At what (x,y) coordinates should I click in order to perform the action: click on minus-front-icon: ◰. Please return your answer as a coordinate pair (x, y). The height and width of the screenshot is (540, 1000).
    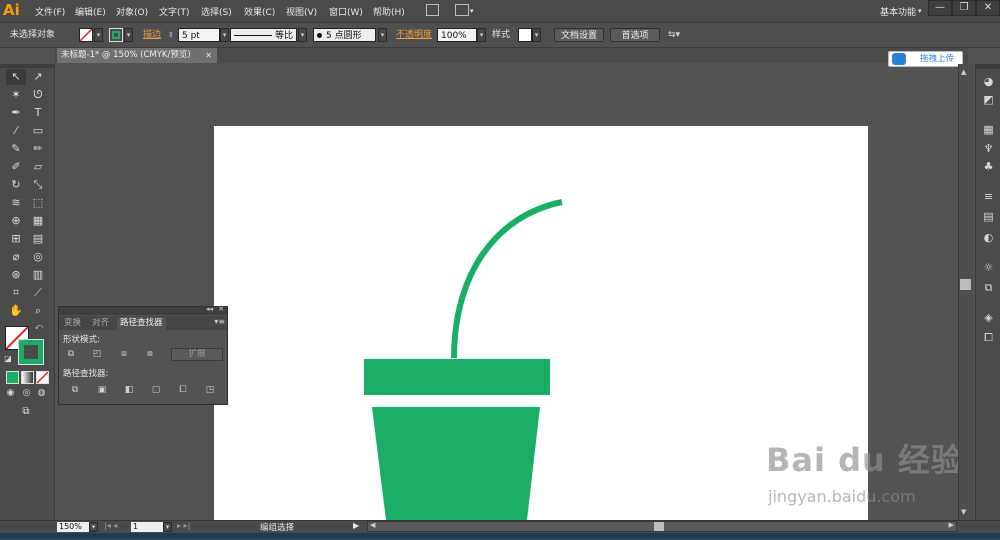
    Looking at the image, I should click on (97, 354).